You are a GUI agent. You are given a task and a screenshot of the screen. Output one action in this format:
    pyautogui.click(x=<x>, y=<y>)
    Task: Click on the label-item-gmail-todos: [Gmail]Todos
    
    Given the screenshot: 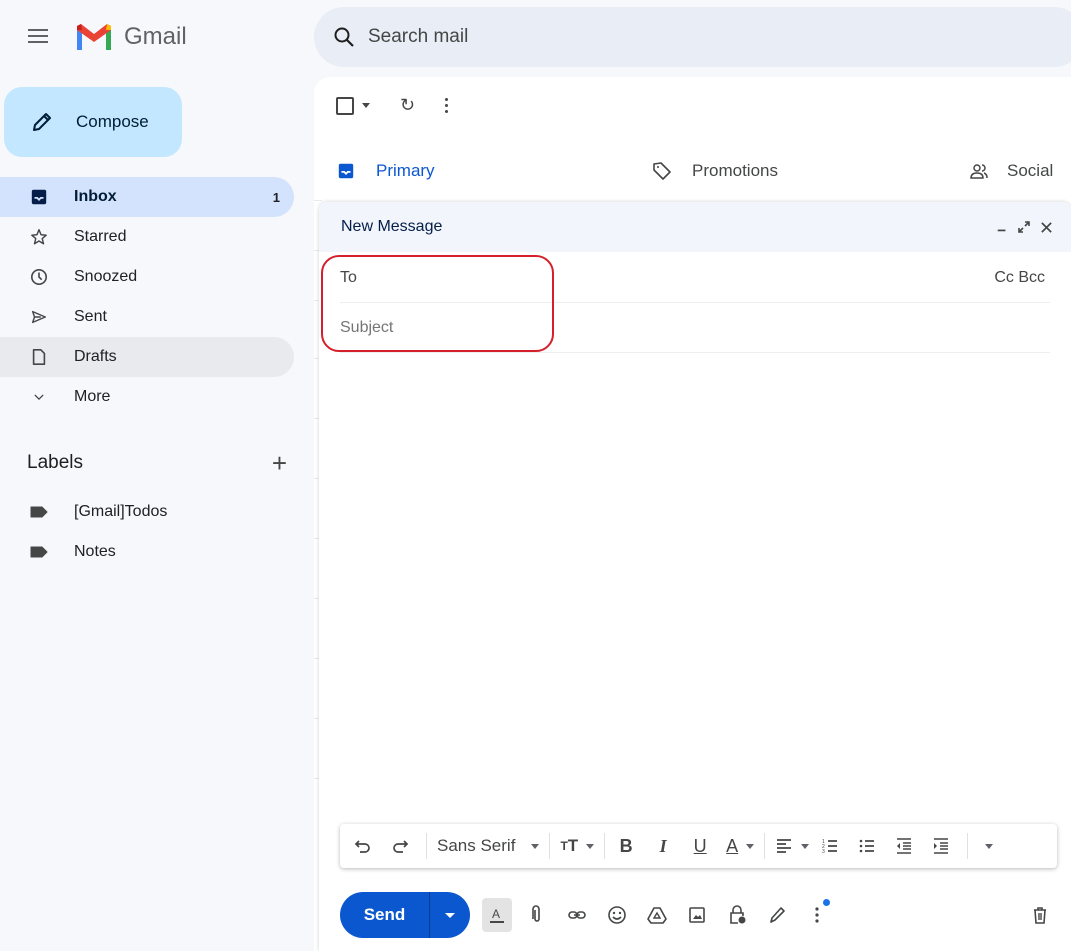 What is the action you would take?
    pyautogui.click(x=147, y=512)
    